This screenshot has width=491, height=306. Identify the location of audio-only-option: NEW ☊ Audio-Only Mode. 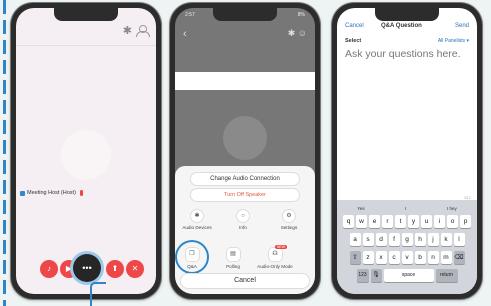
(275, 257).